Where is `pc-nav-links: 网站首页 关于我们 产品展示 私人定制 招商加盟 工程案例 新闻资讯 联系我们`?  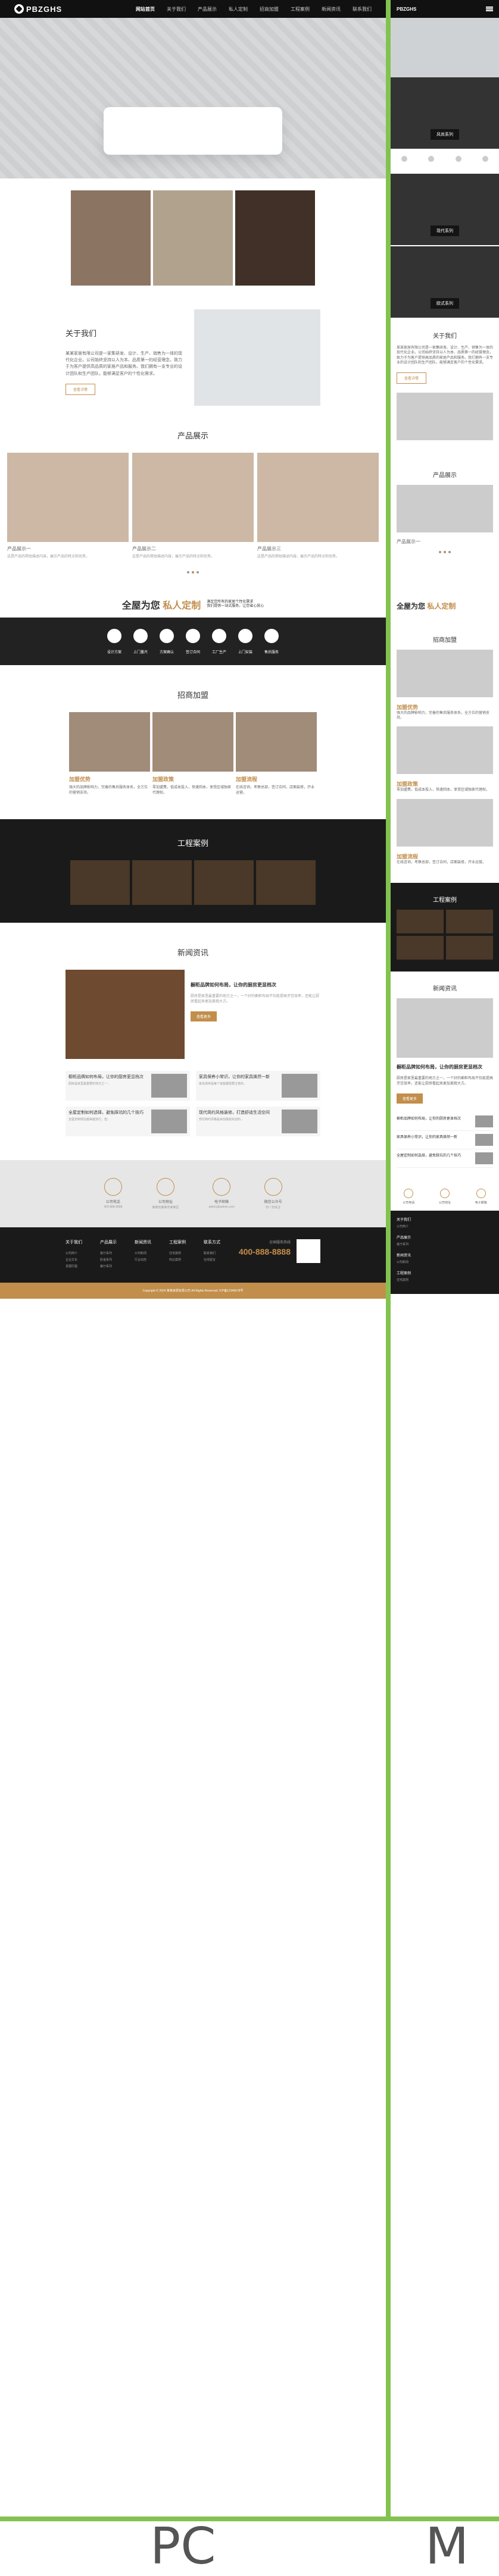 pc-nav-links: 网站首页 关于我们 产品展示 私人定制 招商加盟 工程案例 新闻资讯 联系我们 is located at coordinates (254, 9).